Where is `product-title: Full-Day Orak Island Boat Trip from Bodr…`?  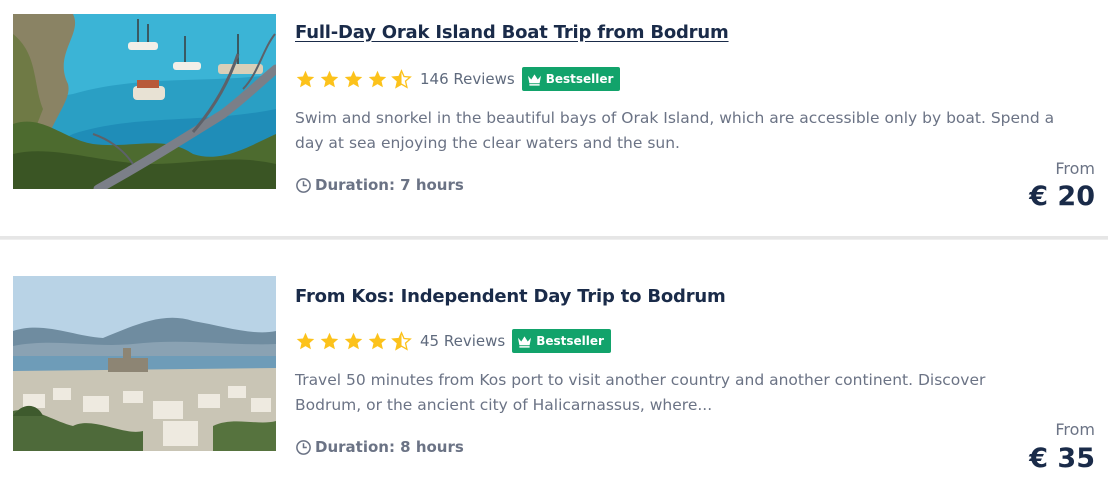 product-title: Full-Day Orak Island Boat Trip from Bodr… is located at coordinates (512, 32).